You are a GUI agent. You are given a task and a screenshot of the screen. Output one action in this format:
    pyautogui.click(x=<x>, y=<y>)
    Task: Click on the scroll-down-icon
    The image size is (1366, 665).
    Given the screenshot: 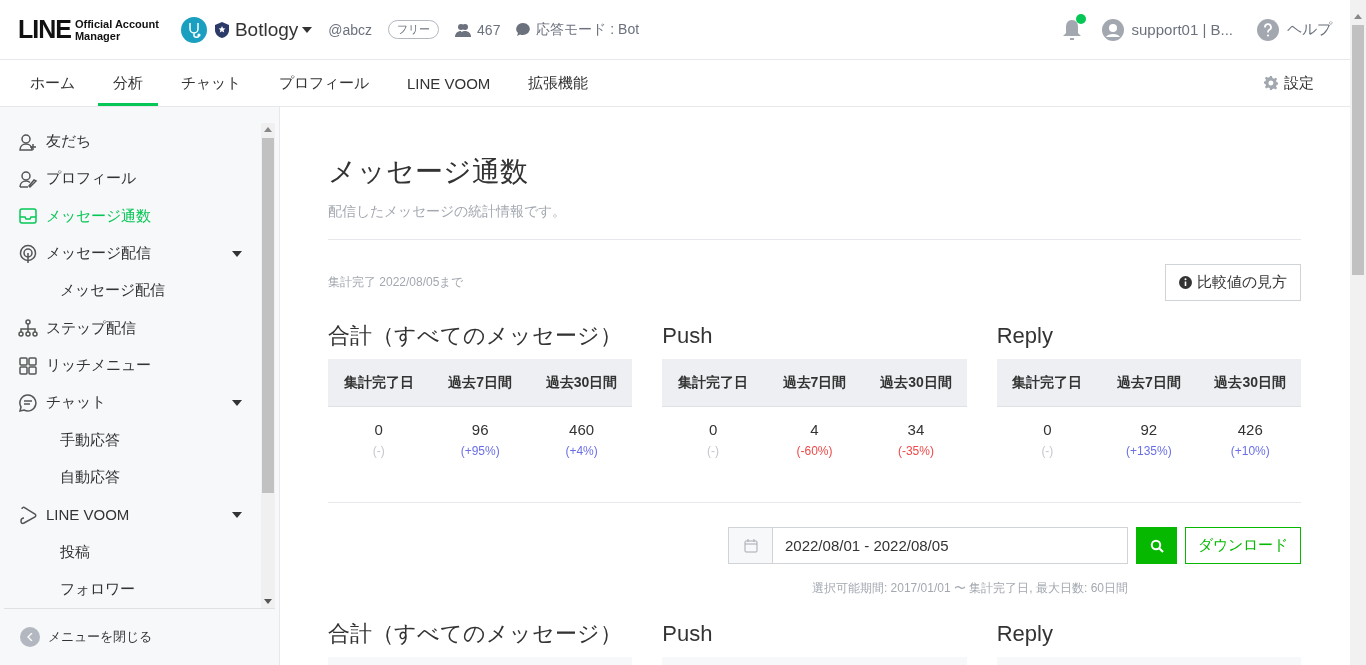 What is the action you would take?
    pyautogui.click(x=268, y=601)
    